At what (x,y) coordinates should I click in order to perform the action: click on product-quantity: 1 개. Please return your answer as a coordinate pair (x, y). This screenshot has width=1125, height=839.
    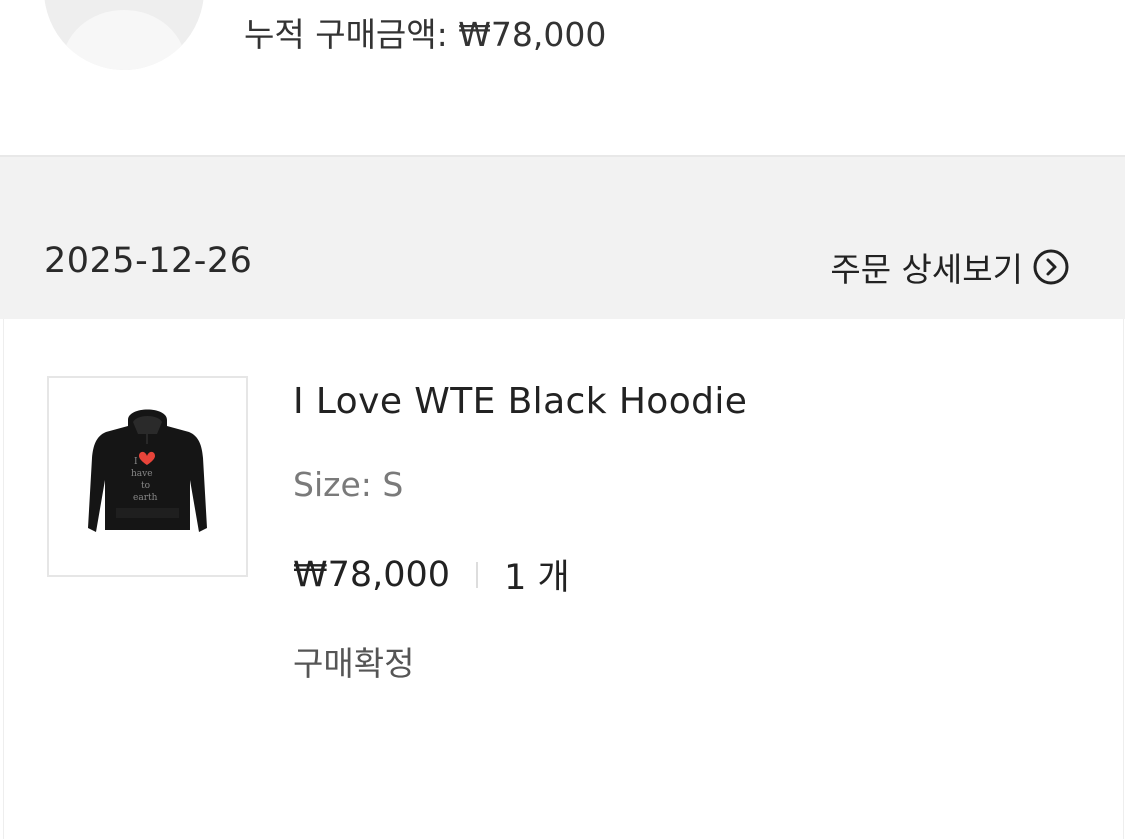
    Looking at the image, I should click on (537, 578).